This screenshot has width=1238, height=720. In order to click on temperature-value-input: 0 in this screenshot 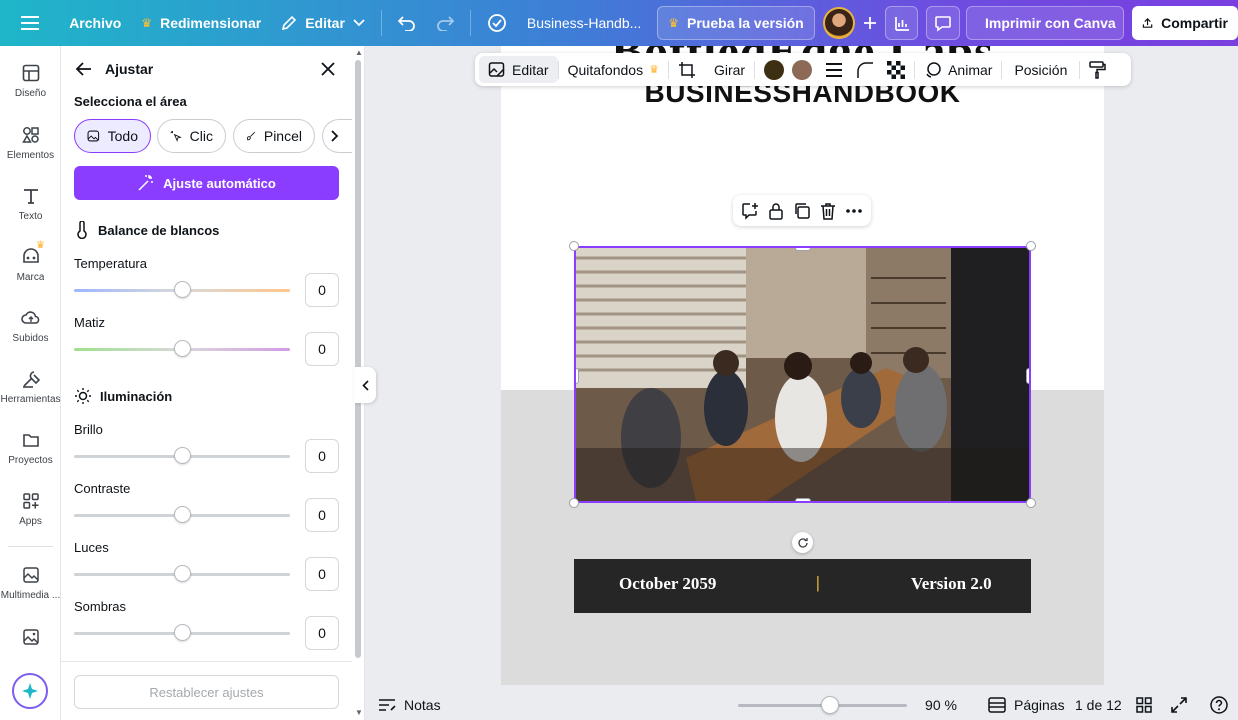, I will do `click(322, 290)`.